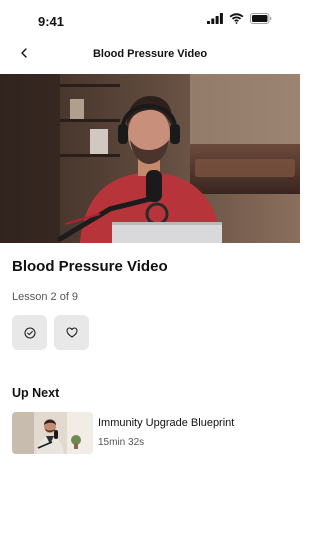 The image size is (320, 533). Describe the element at coordinates (236, 18) in the screenshot. I see `wifi-icon` at that location.